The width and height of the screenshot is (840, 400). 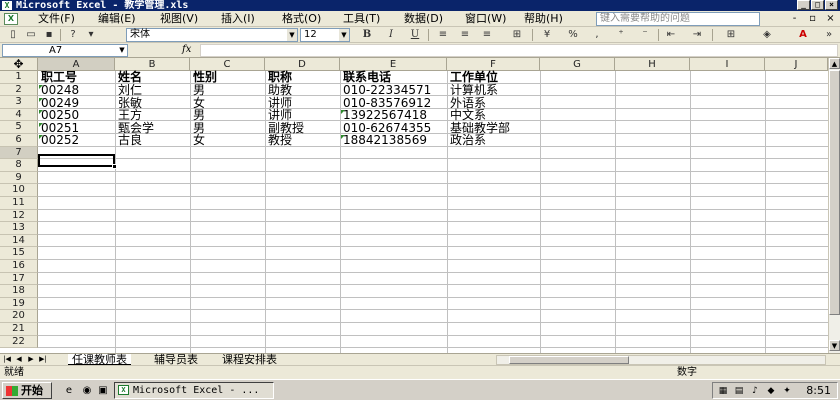 What do you see at coordinates (117, 19) in the screenshot?
I see `menu-edit: 编辑(E)` at bounding box center [117, 19].